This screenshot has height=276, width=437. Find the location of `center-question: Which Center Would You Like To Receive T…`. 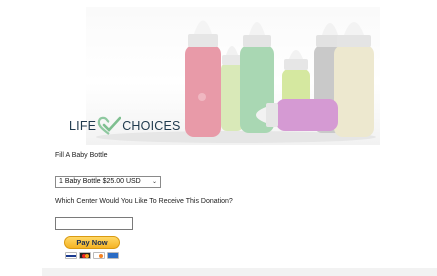

center-question: Which Center Would You Like To Receive T… is located at coordinates (144, 201).